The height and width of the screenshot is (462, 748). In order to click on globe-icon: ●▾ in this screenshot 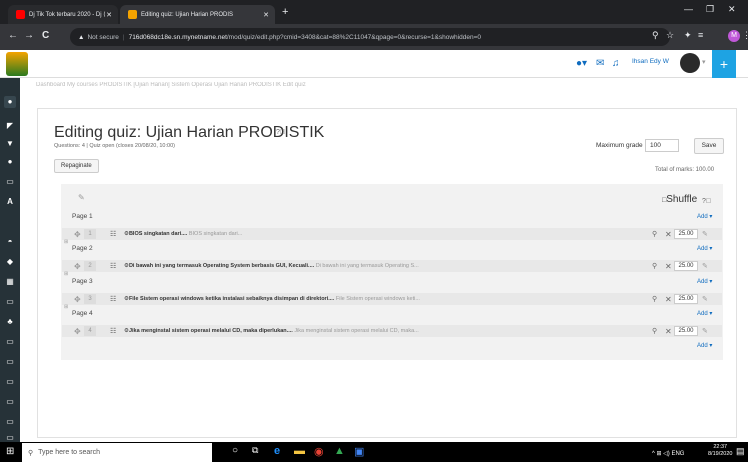, I will do `click(581, 63)`.